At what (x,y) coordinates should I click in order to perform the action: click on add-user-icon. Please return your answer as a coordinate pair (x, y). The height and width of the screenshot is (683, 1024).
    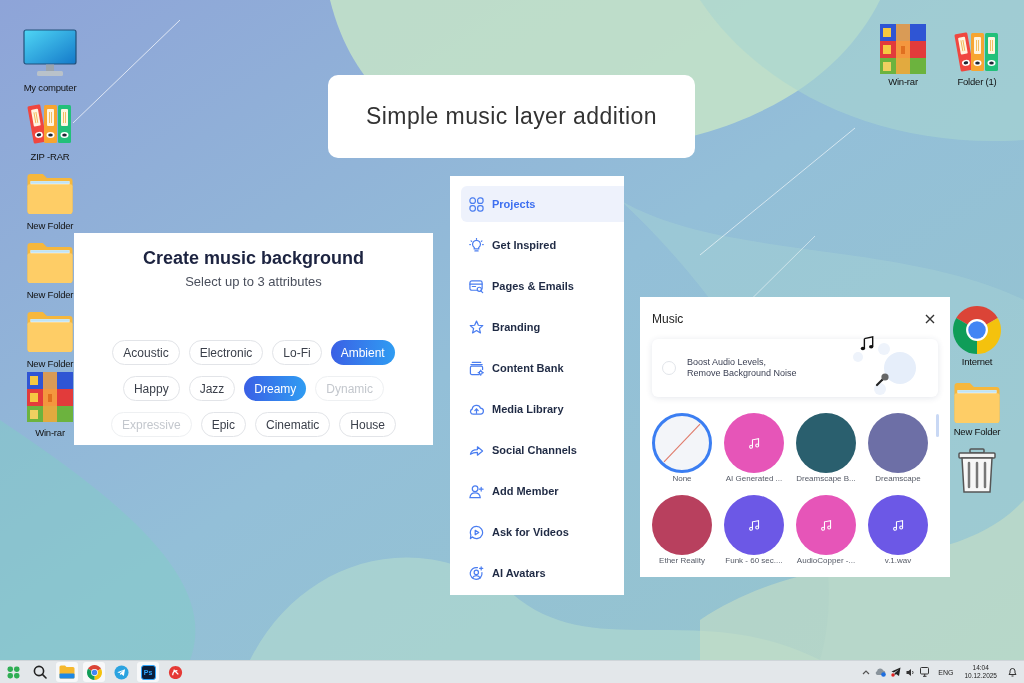
    Looking at the image, I should click on (476, 491).